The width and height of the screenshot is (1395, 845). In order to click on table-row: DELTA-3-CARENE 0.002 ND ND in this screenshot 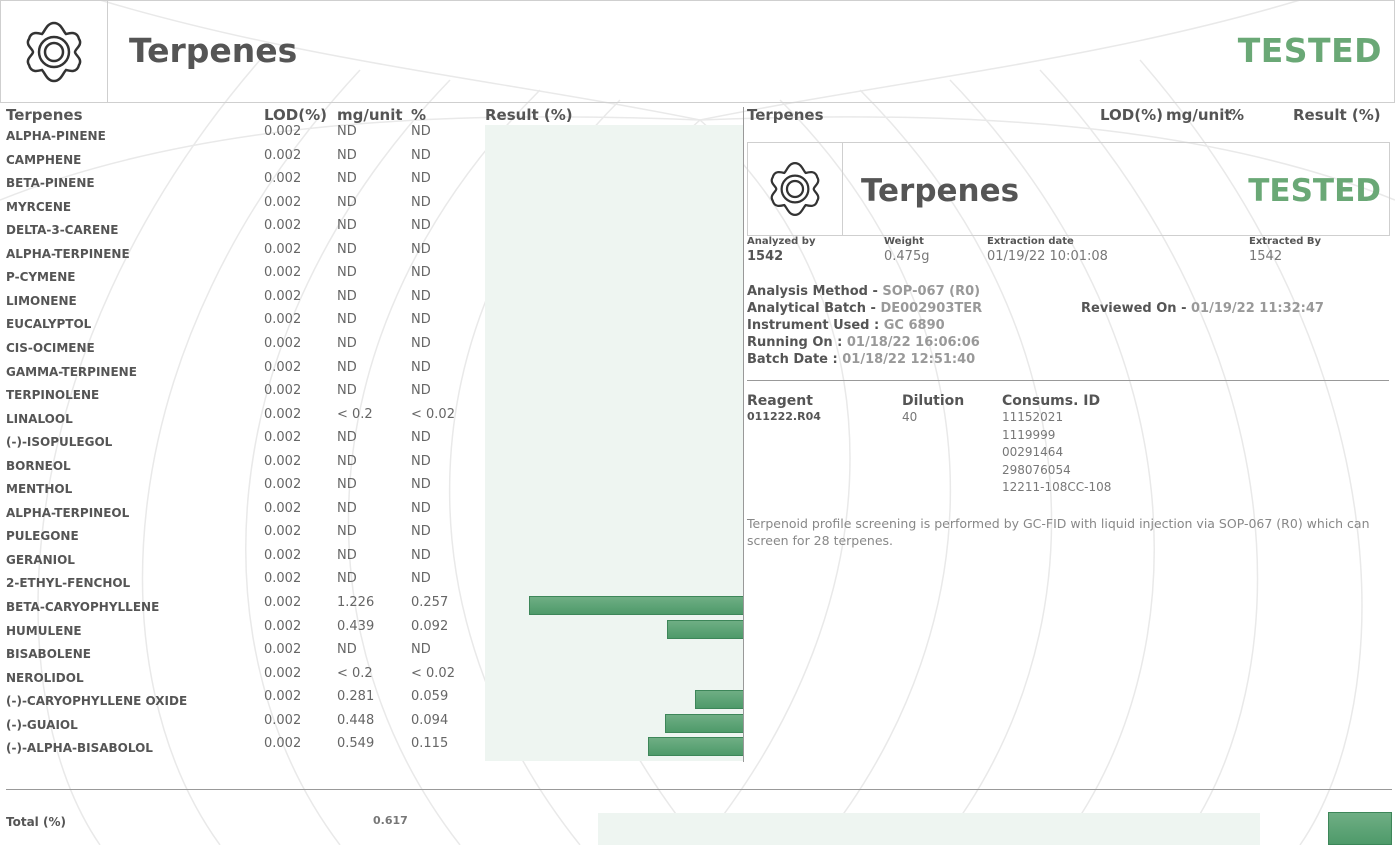, I will do `click(372, 229)`.